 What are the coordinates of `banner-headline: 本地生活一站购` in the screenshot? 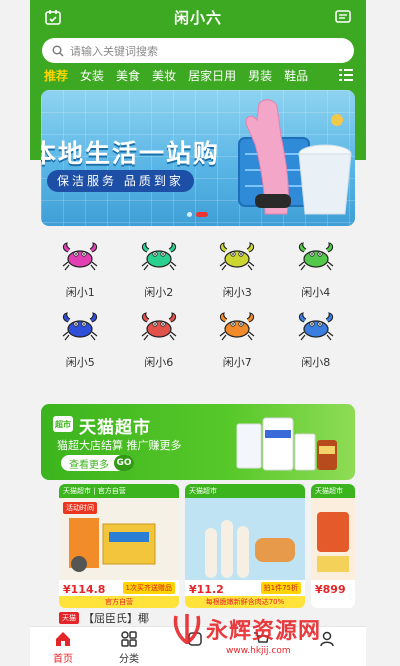 It's located at (131, 153).